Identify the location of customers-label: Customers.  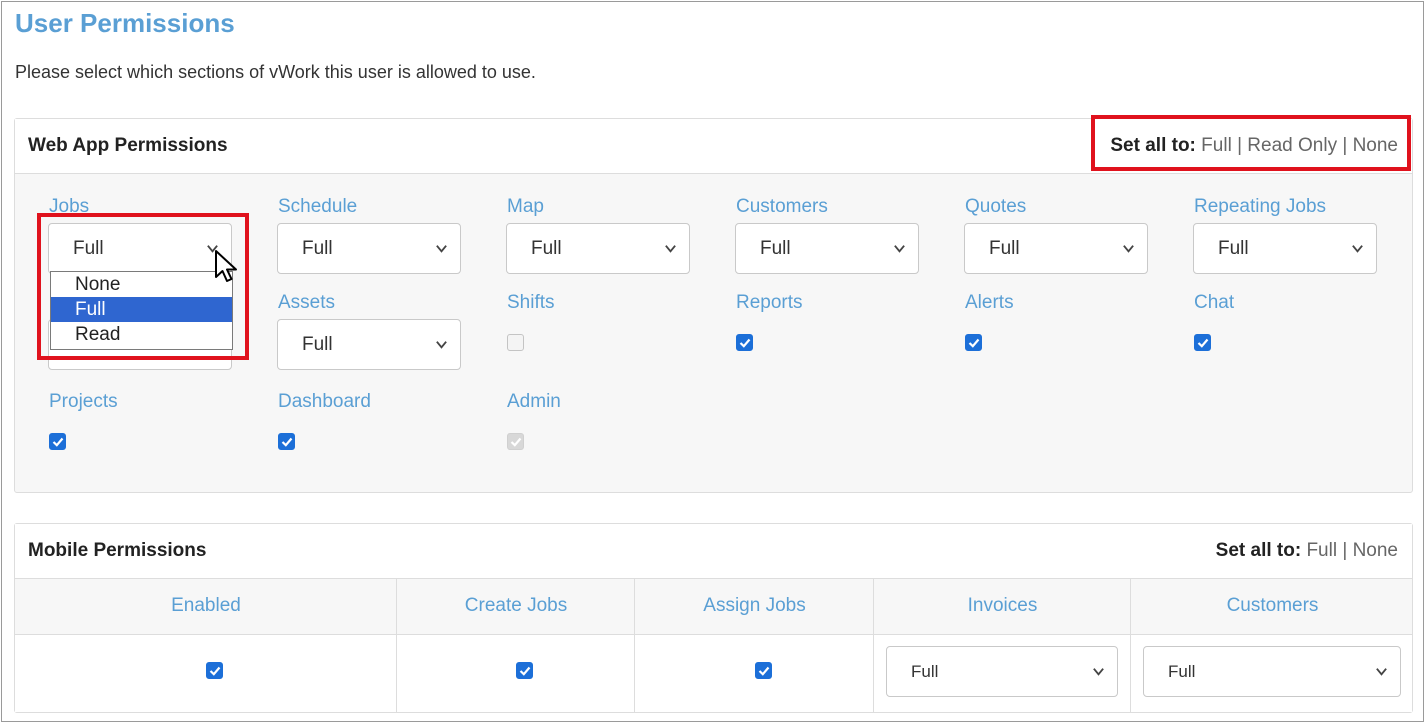
(782, 206).